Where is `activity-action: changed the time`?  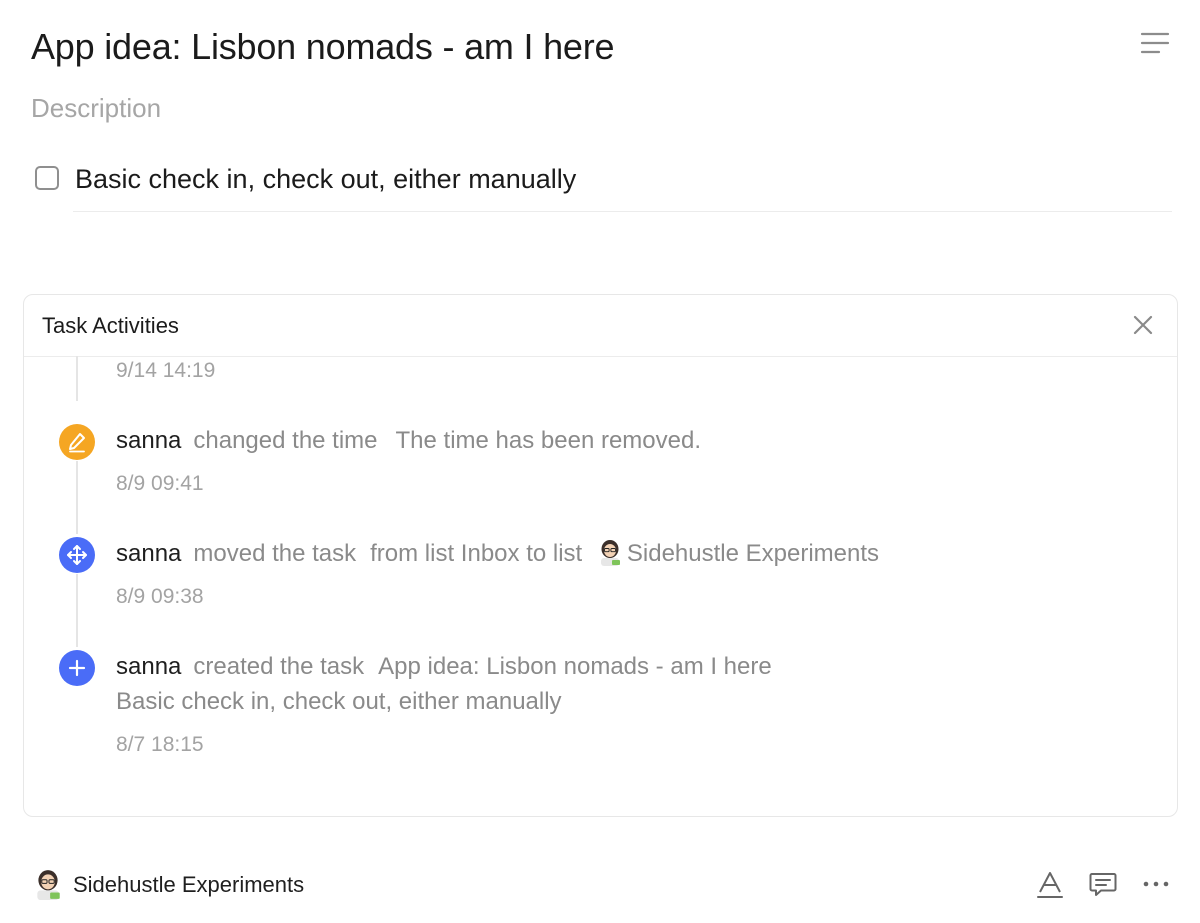 activity-action: changed the time is located at coordinates (285, 440).